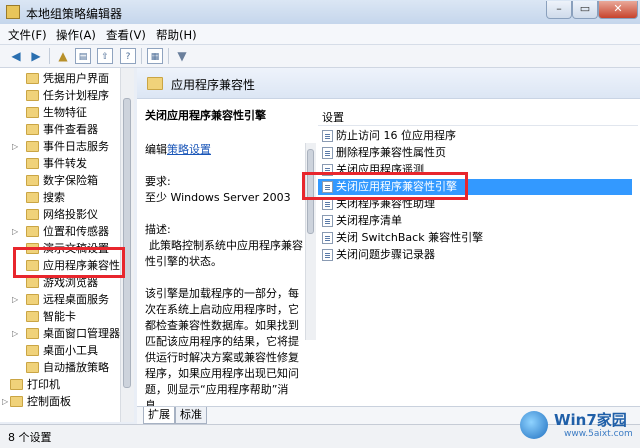 This screenshot has width=640, height=448. I want to click on tree-item-label: 桌面窗口管理器, so click(81, 333).